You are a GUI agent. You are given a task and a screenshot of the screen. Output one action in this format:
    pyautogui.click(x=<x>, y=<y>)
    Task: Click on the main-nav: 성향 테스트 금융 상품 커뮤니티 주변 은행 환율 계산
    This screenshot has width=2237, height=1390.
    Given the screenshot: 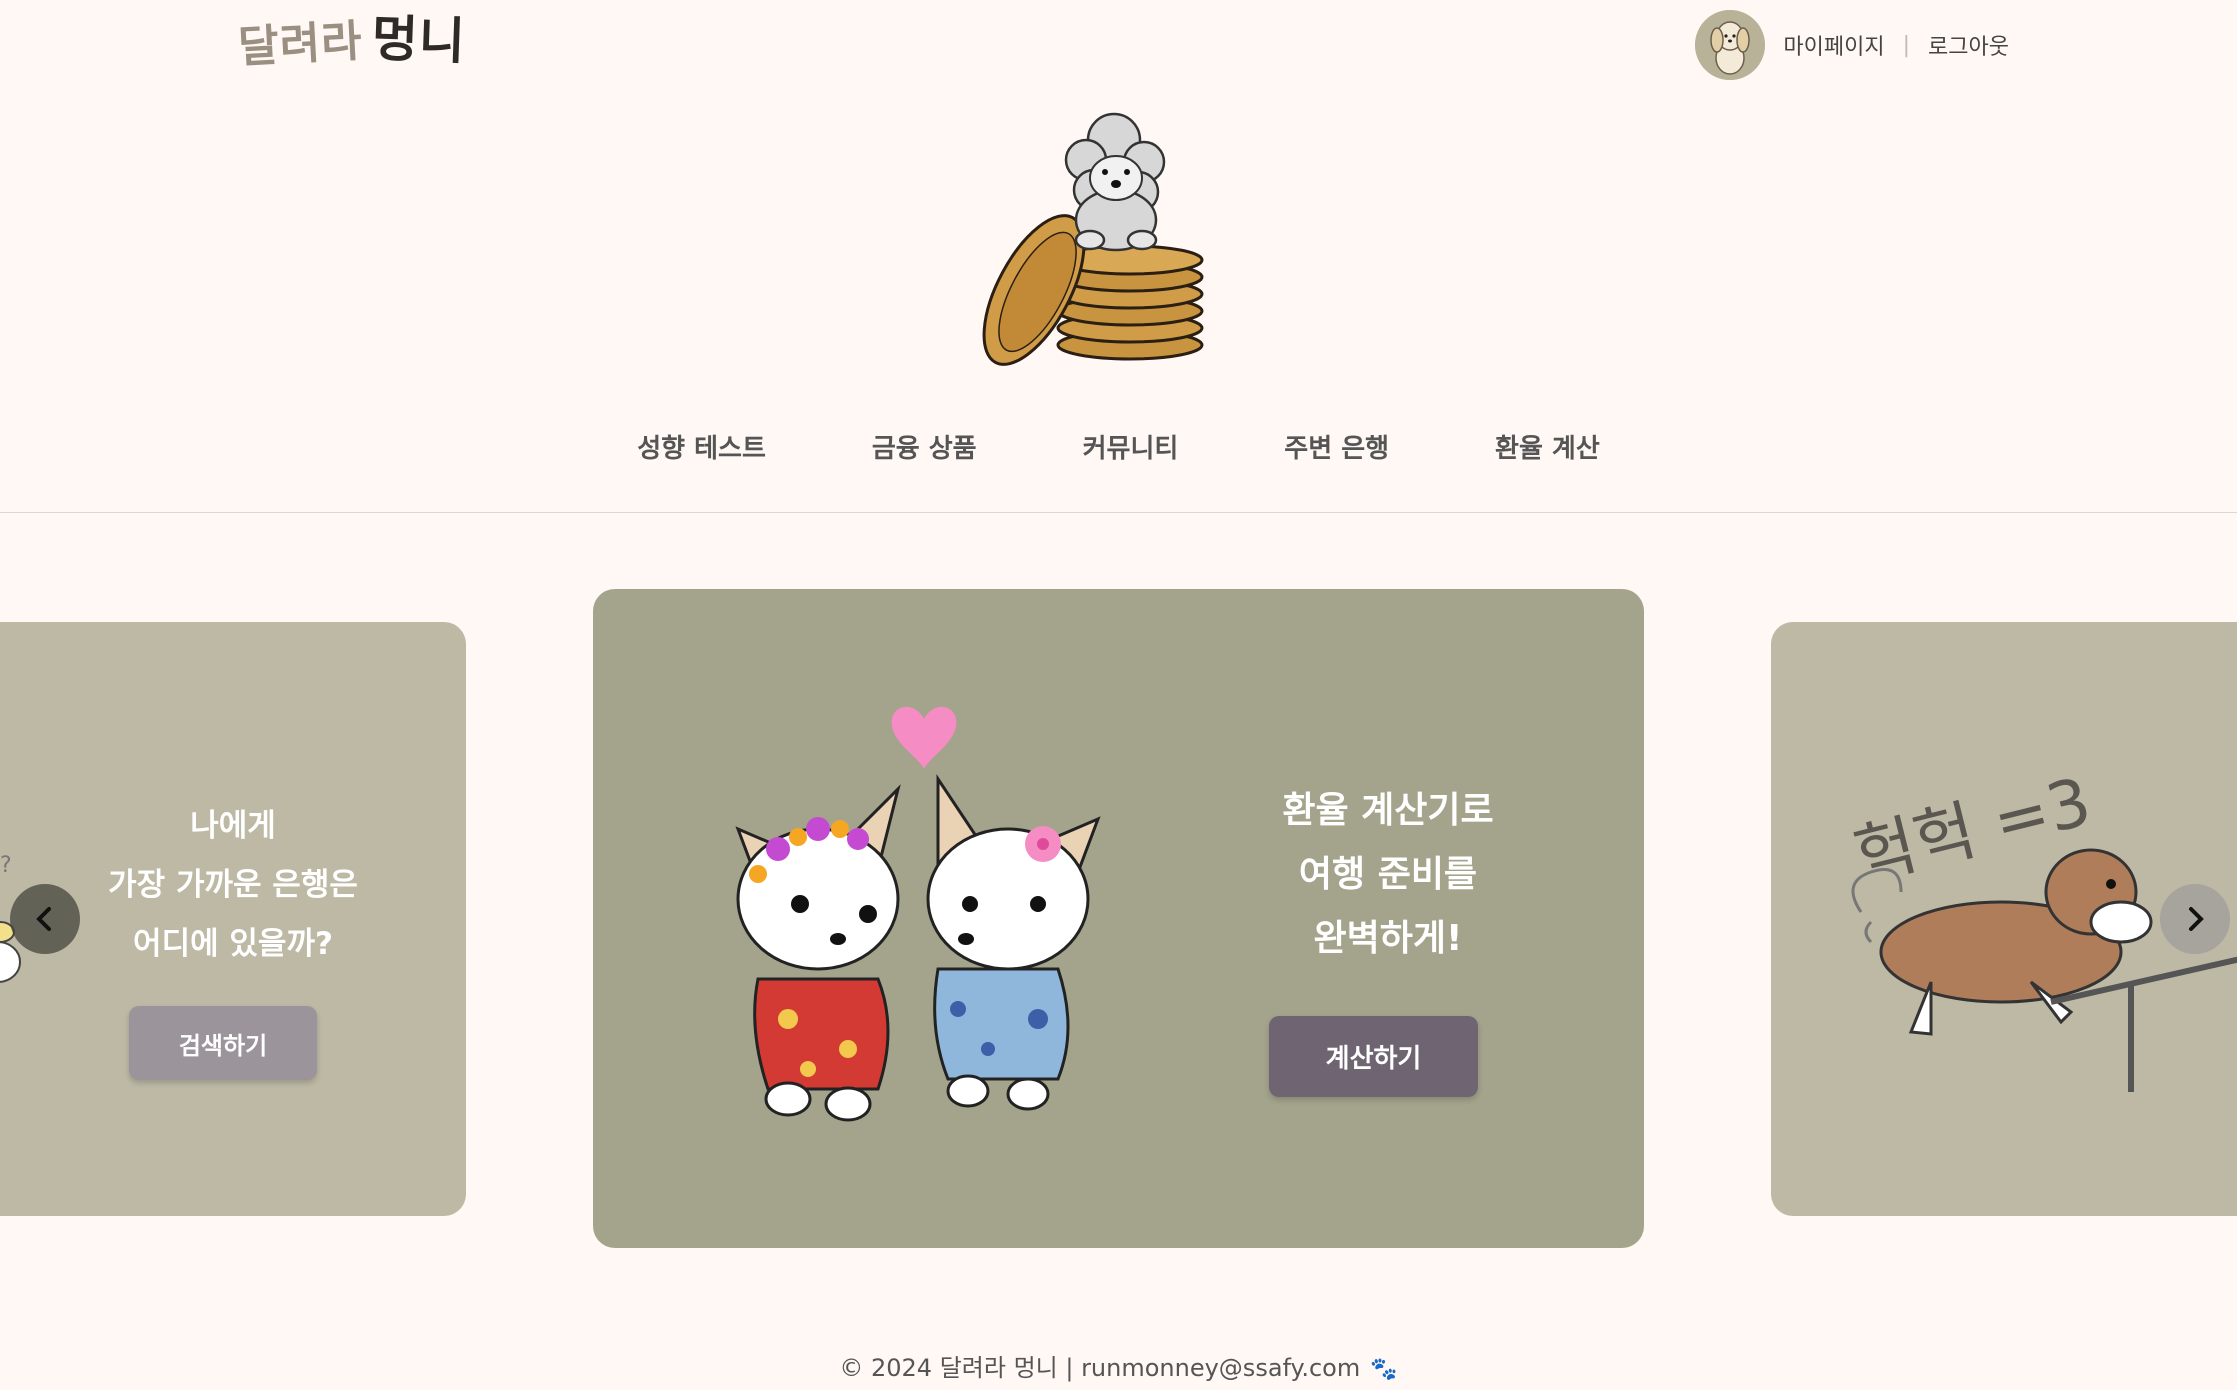 What is the action you would take?
    pyautogui.click(x=1118, y=446)
    